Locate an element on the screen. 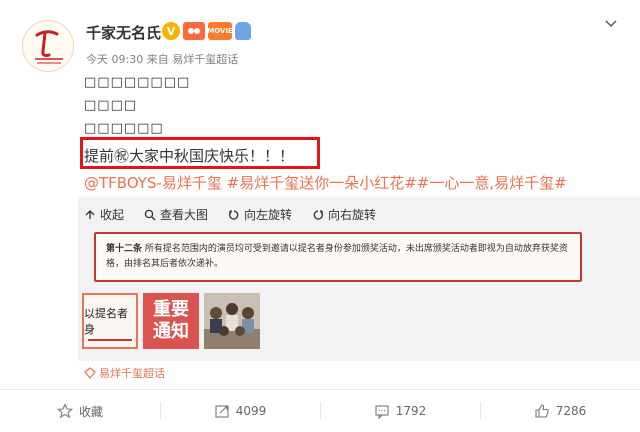 This screenshot has height=432, width=640. verified-badge-icon: V is located at coordinates (171, 31).